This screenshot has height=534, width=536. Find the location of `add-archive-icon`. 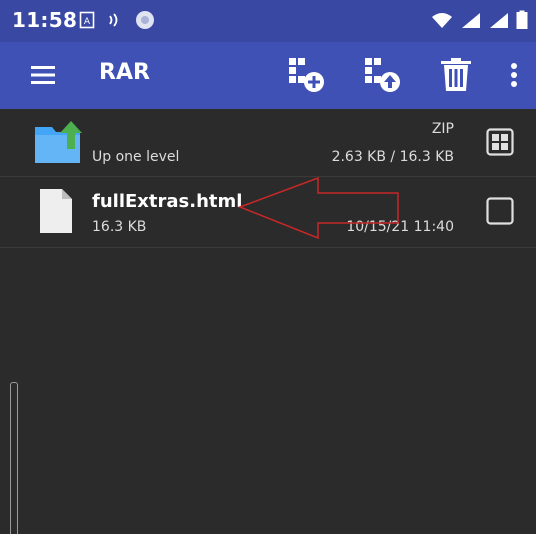

add-archive-icon is located at coordinates (306, 75).